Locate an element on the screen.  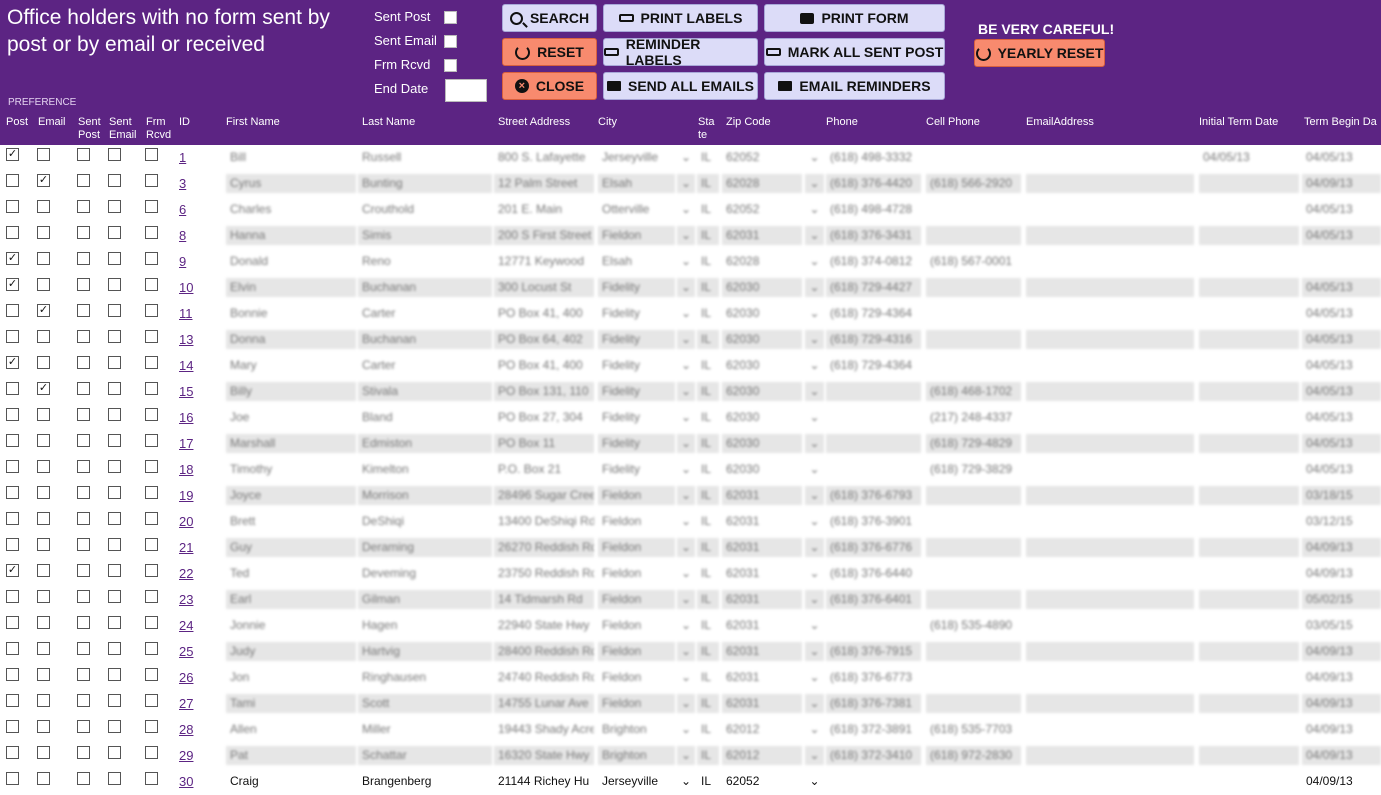
term-begin-date-cell is located at coordinates (1341, 261).